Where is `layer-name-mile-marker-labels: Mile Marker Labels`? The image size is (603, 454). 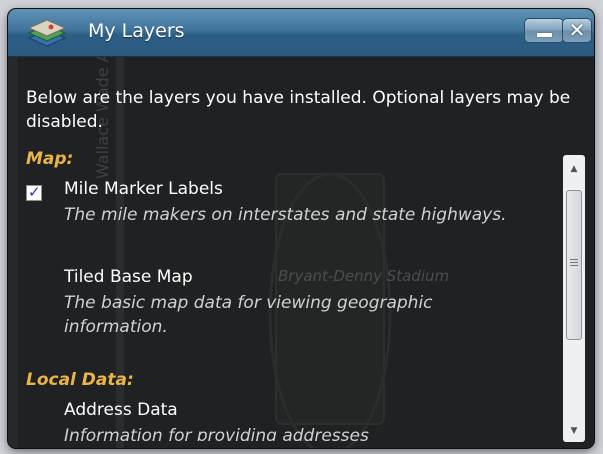
layer-name-mile-marker-labels: Mile Marker Labels is located at coordinates (143, 189).